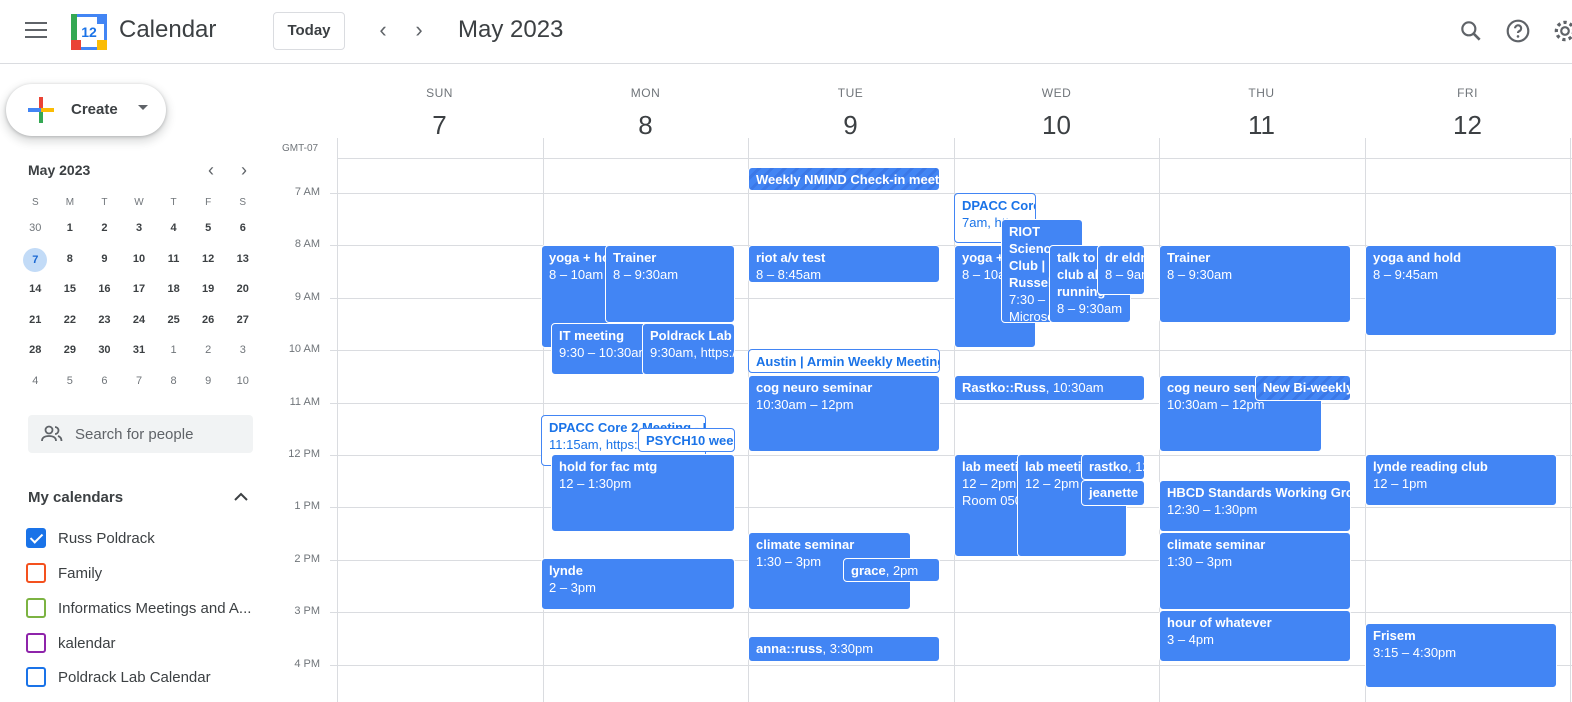 Image resolution: width=1572 pixels, height=702 pixels. I want to click on create-button: Create, so click(86, 110).